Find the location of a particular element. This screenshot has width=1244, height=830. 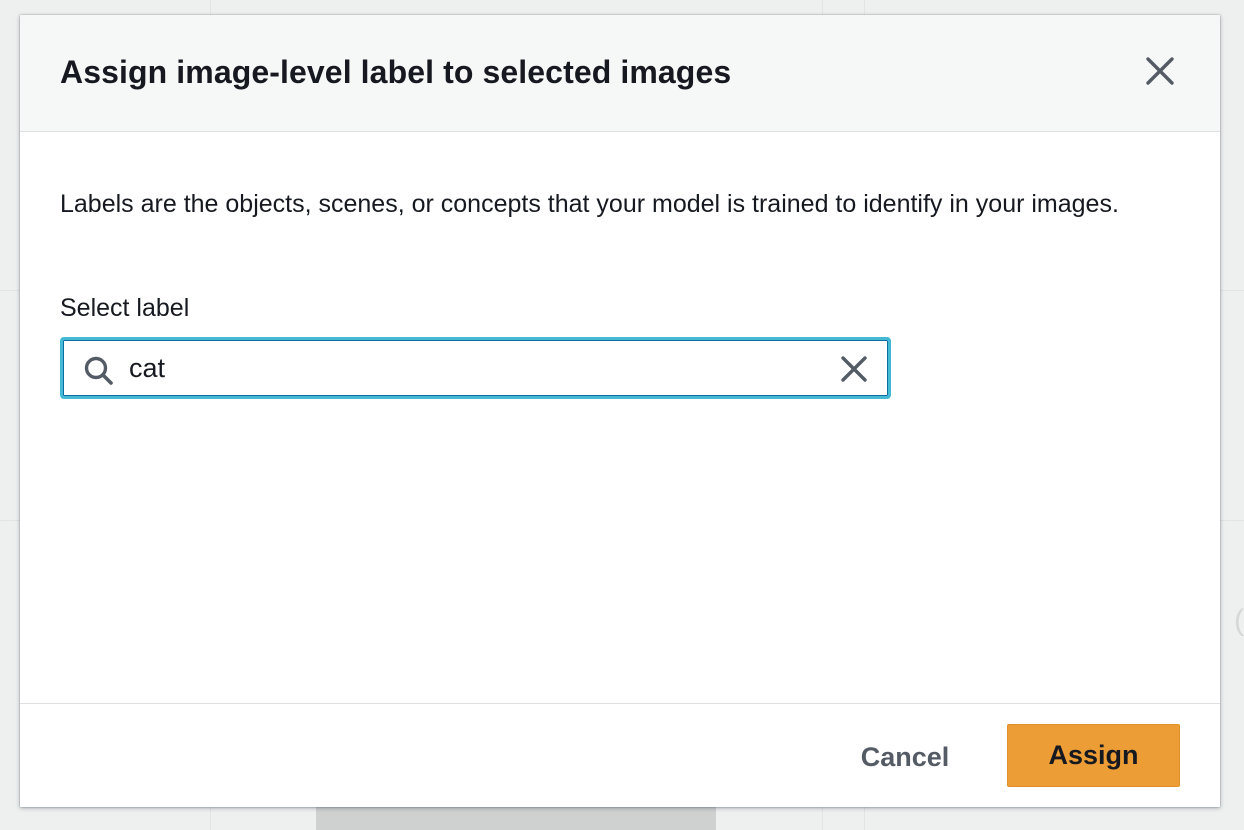

close-icon is located at coordinates (1160, 71).